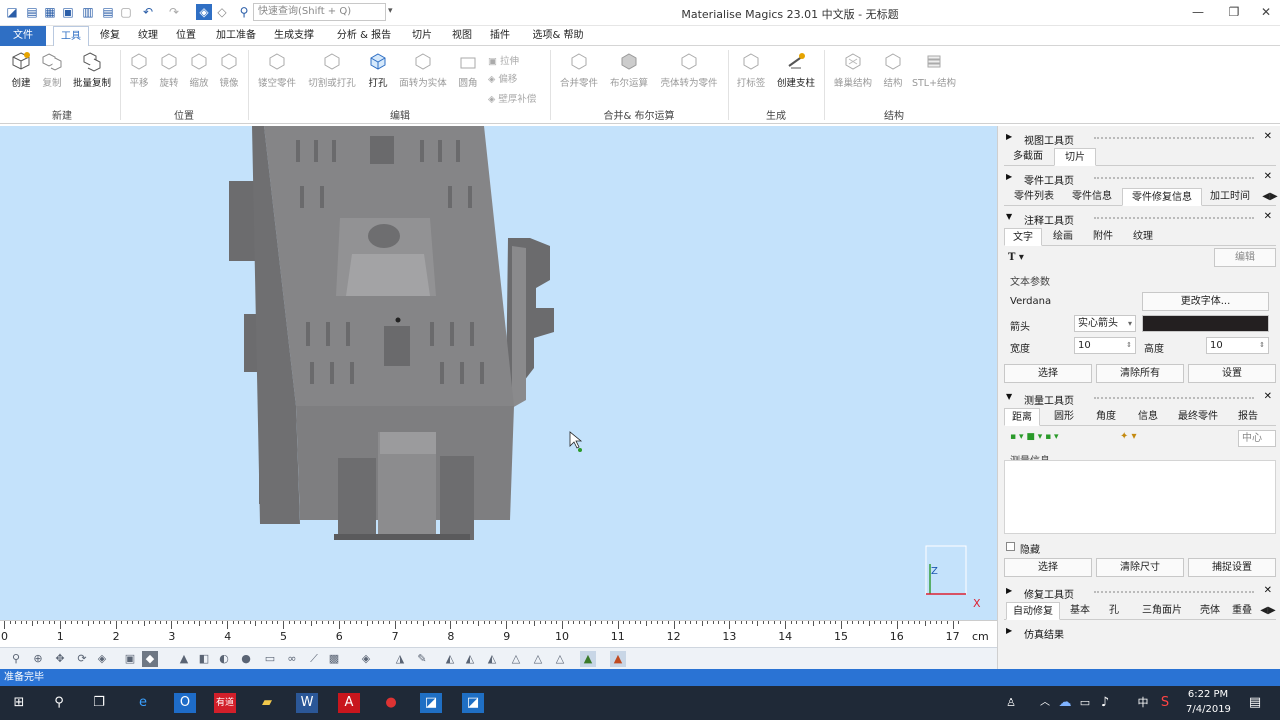 This screenshot has width=1280, height=720. What do you see at coordinates (92, 69) in the screenshot?
I see `batch-copy-button: 批量复制` at bounding box center [92, 69].